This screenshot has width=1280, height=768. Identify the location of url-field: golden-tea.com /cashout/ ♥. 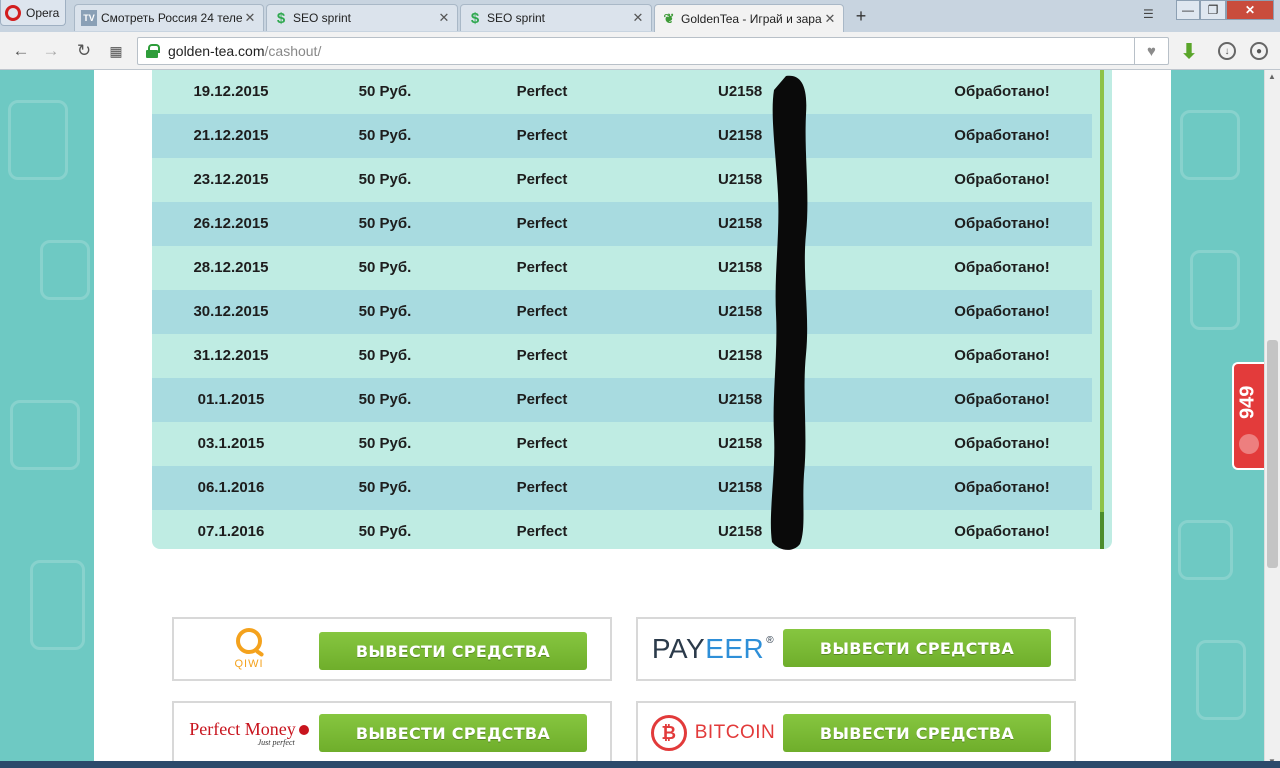
(653, 51).